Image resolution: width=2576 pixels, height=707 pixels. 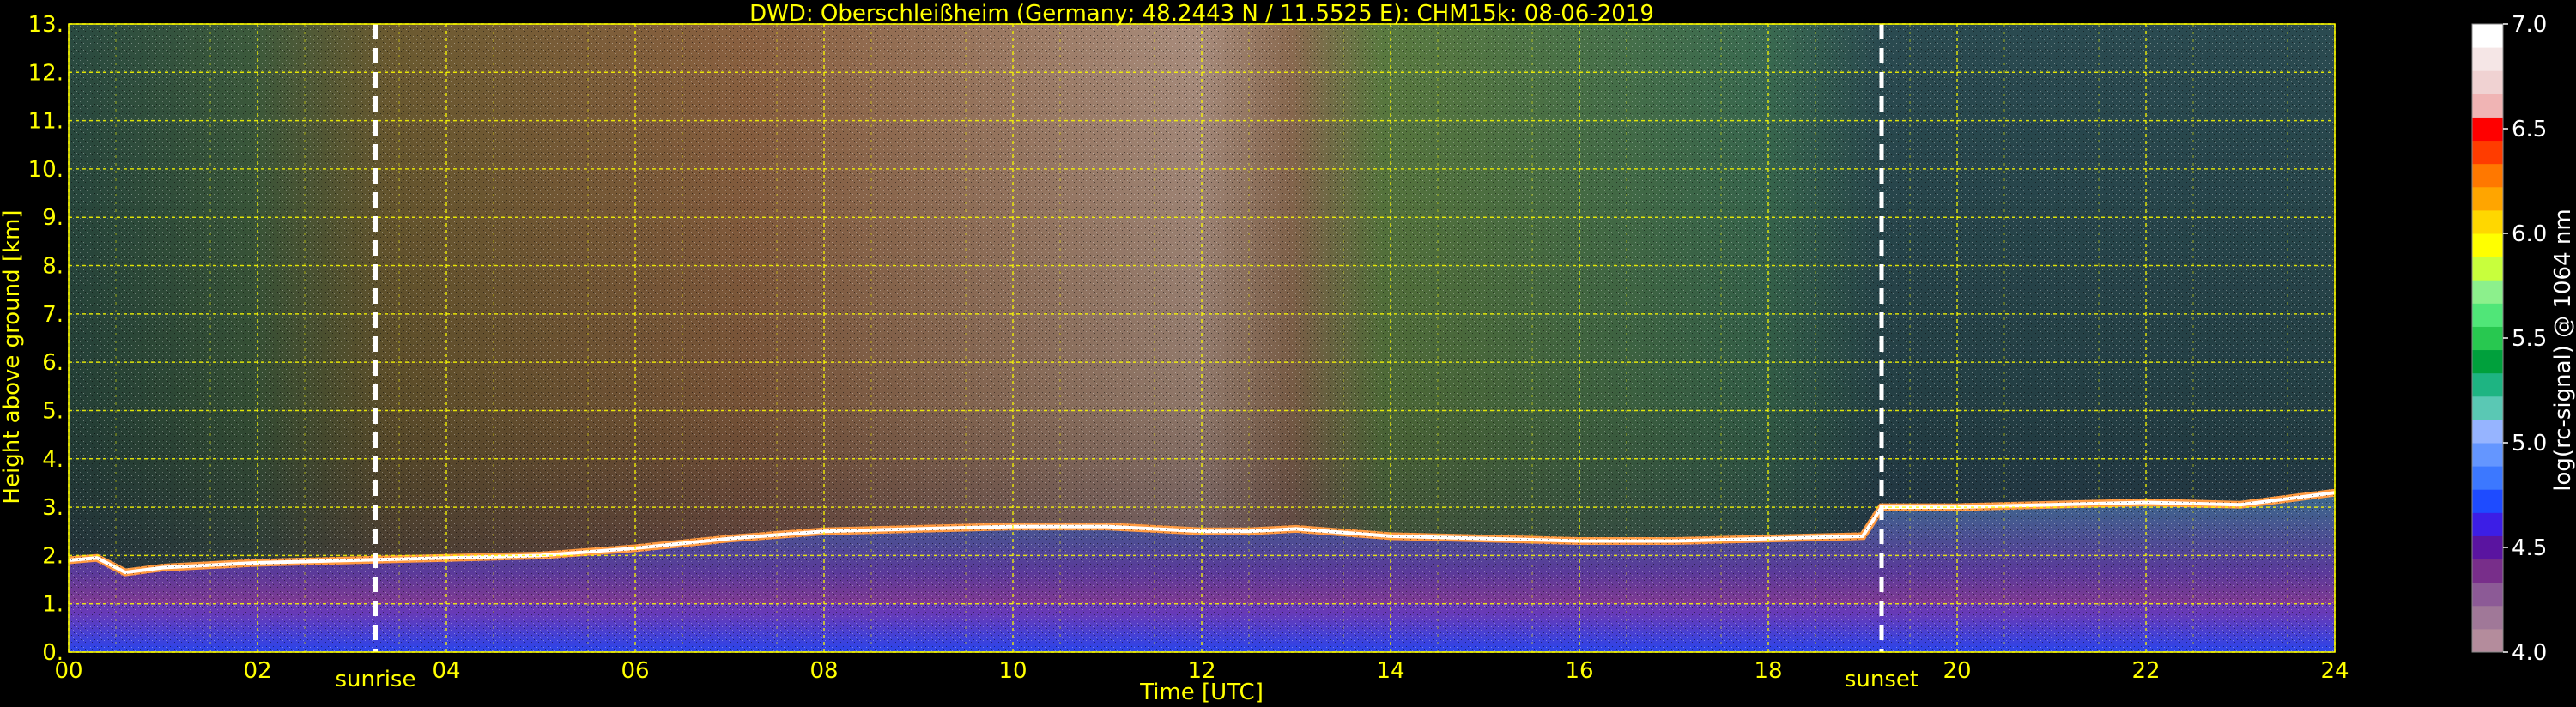 I want to click on x-tick-label: 24, so click(x=2334, y=671).